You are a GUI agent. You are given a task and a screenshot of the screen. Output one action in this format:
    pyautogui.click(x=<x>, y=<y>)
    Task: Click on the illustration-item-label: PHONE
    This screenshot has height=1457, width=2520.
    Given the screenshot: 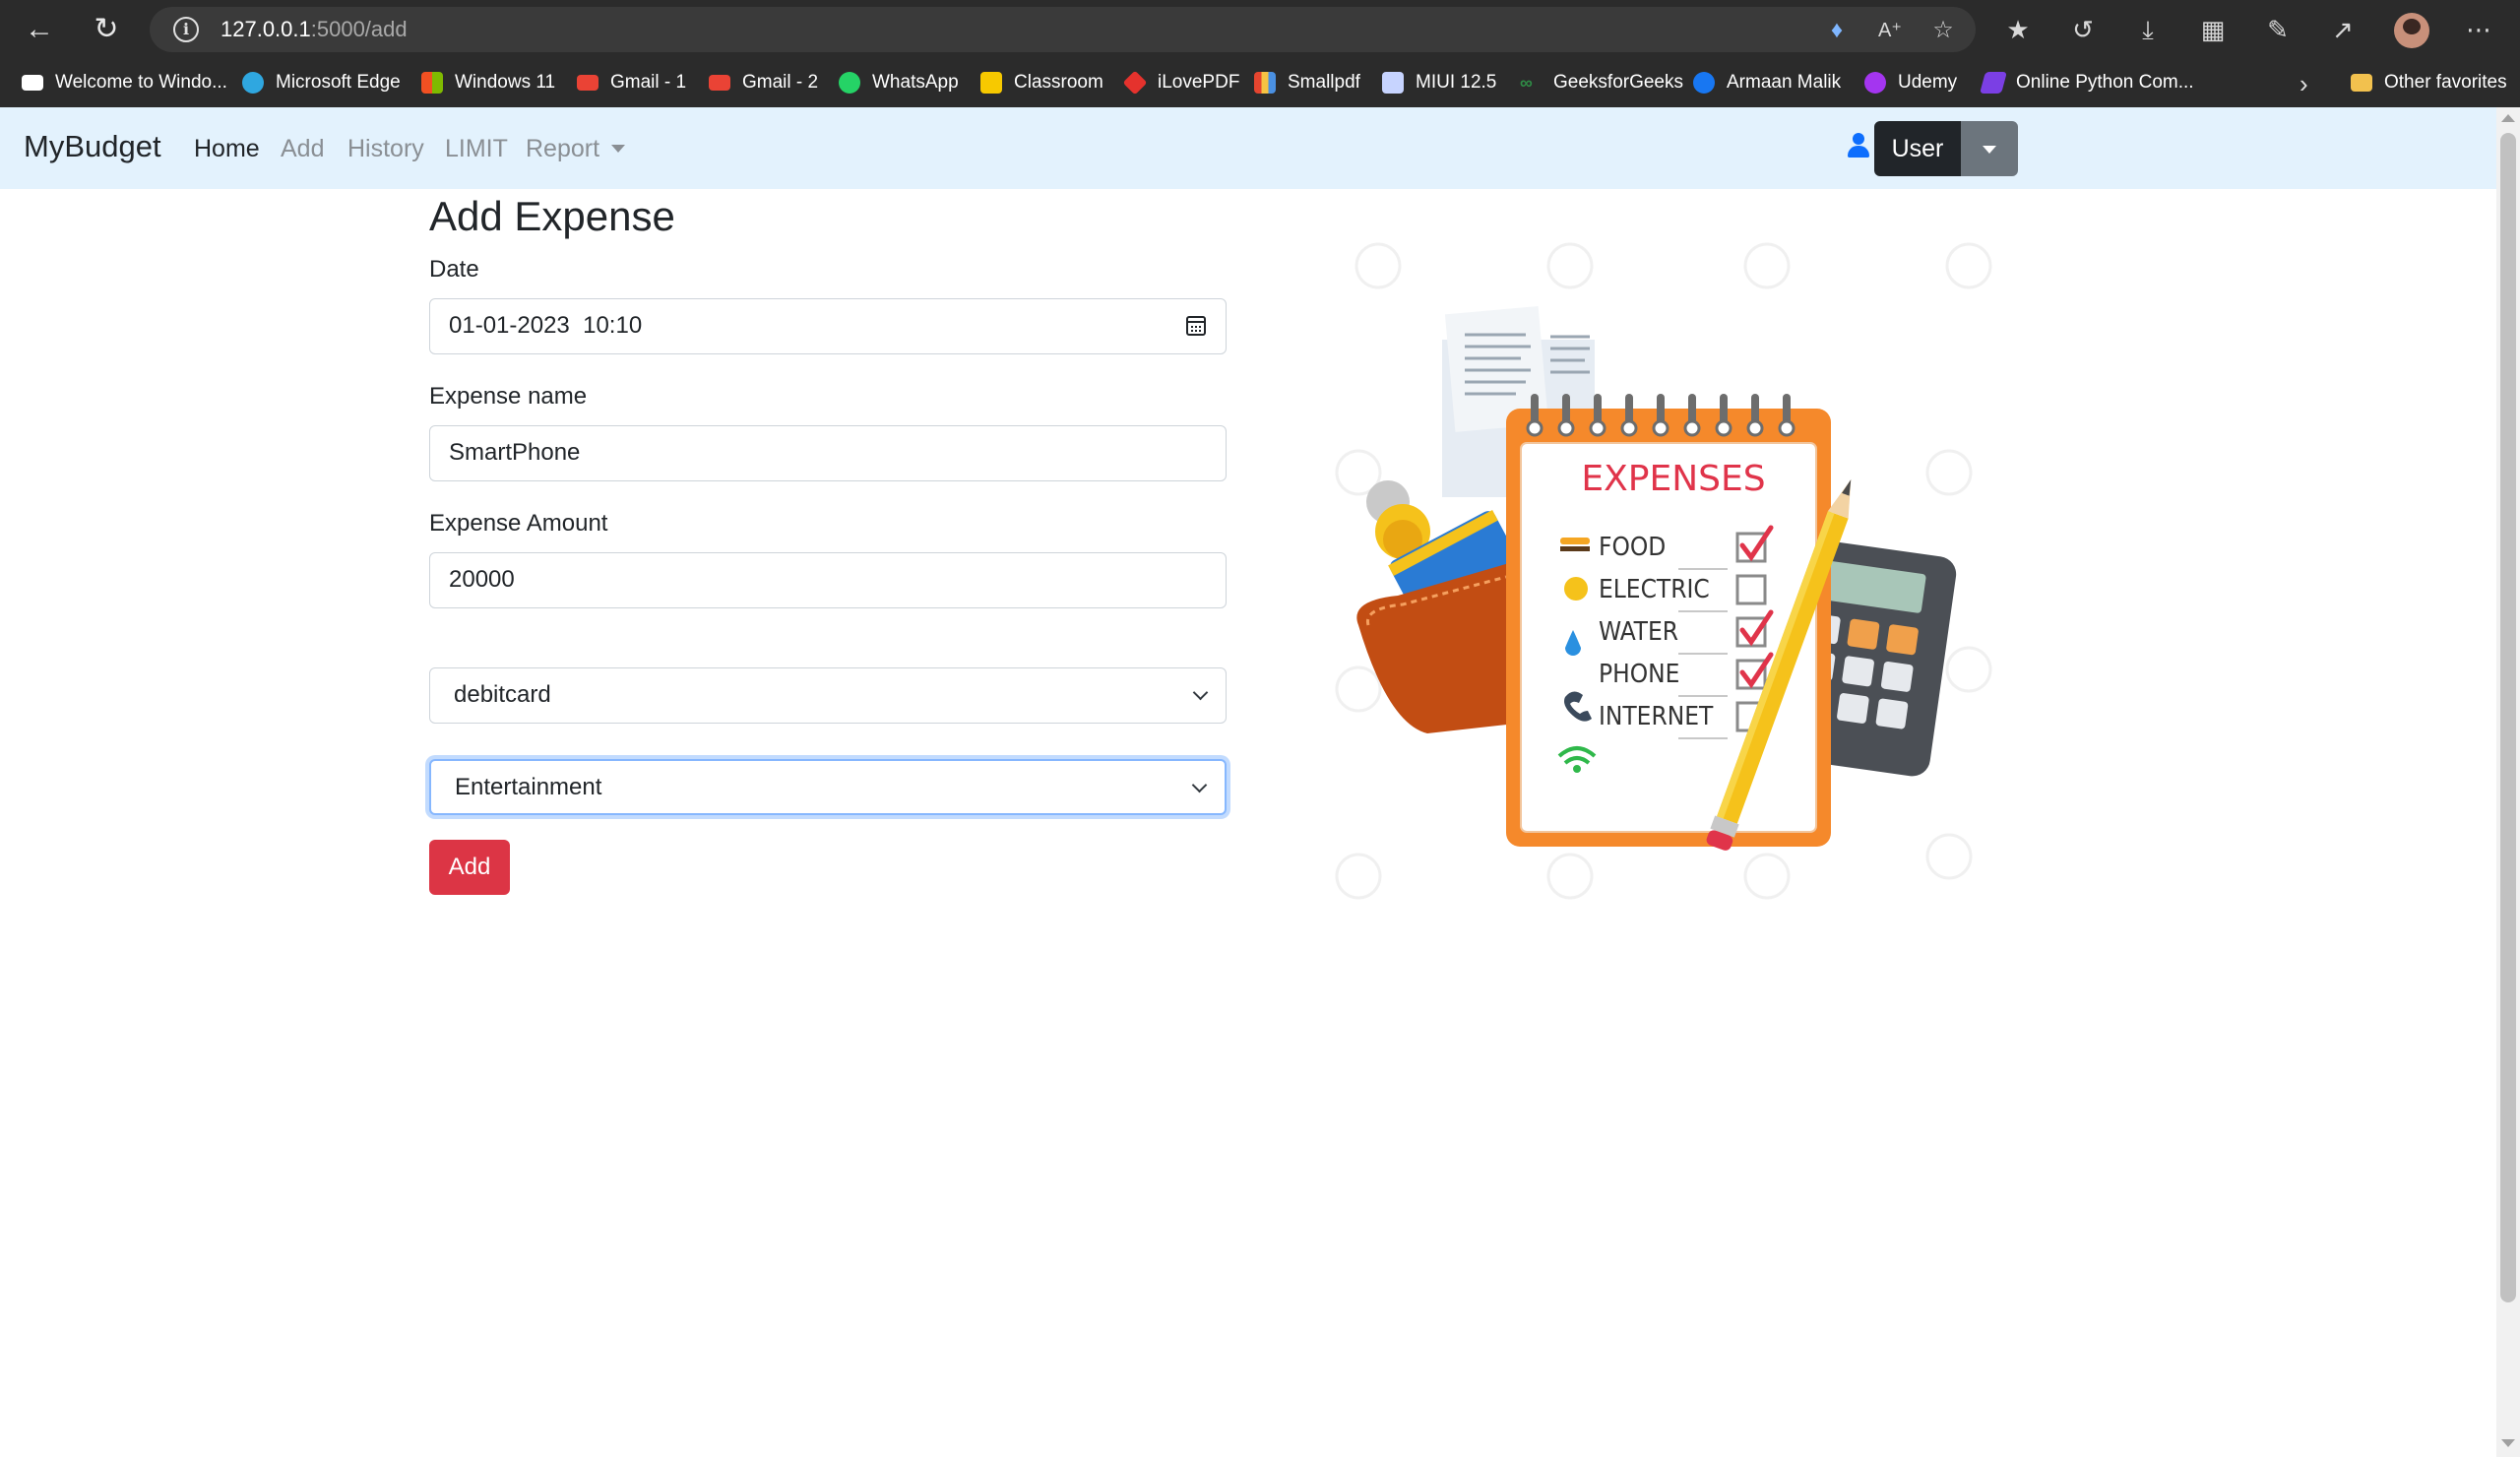 What is the action you would take?
    pyautogui.click(x=1639, y=674)
    